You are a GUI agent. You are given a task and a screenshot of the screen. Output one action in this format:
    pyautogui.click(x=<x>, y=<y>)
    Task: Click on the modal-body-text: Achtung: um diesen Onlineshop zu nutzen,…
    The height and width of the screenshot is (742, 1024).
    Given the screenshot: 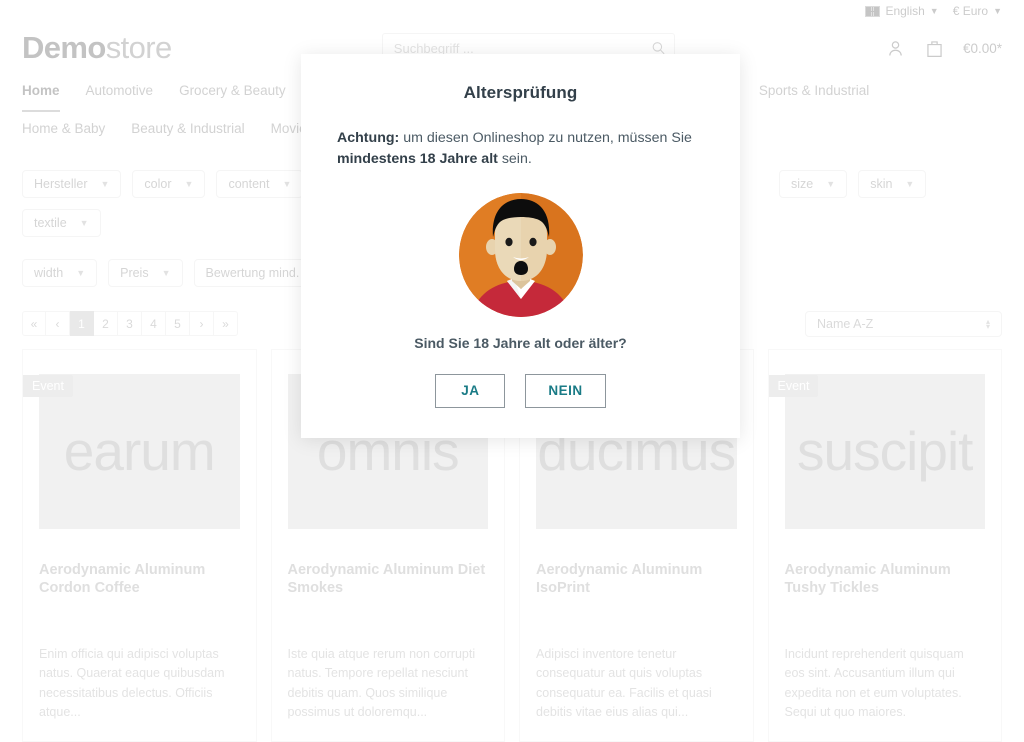 What is the action you would take?
    pyautogui.click(x=520, y=149)
    